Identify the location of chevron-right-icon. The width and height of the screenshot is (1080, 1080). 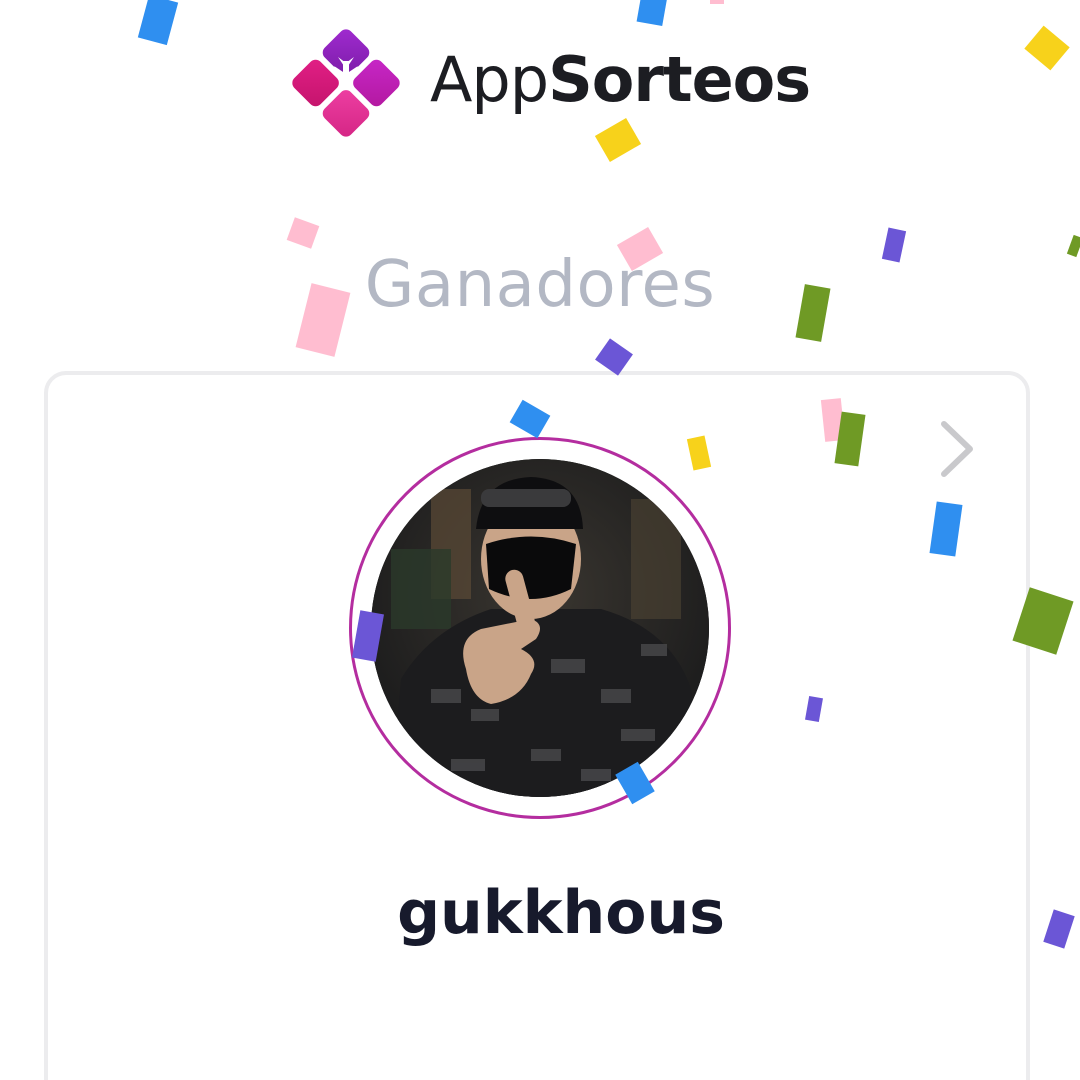
(958, 449).